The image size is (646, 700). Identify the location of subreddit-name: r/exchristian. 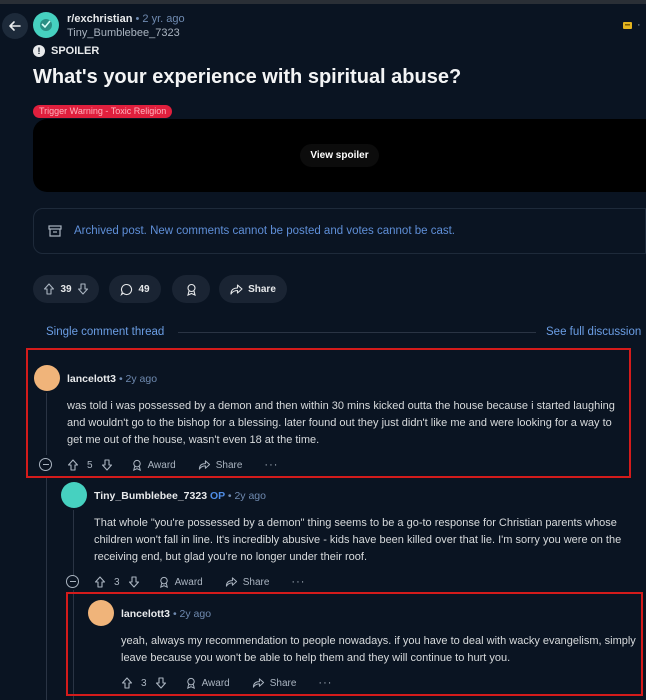
(99, 19).